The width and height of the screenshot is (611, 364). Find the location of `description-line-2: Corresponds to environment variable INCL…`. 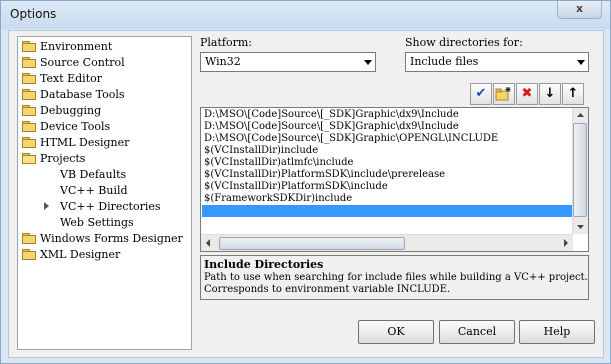

description-line-2: Corresponds to environment variable INCL… is located at coordinates (327, 289).